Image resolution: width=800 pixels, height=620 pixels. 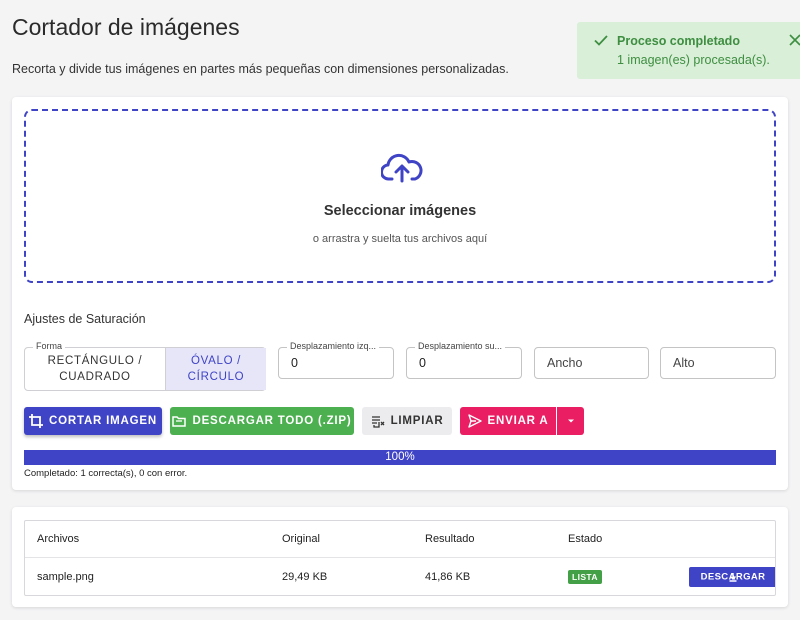 What do you see at coordinates (450, 539) in the screenshot?
I see `header-result: Resultado` at bounding box center [450, 539].